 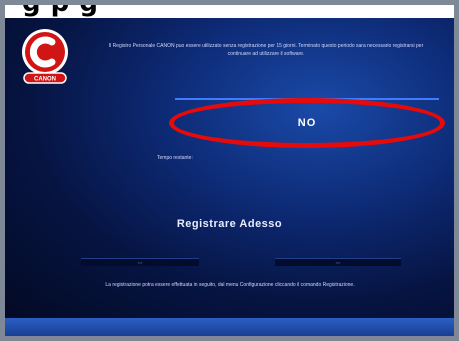 What do you see at coordinates (175, 158) in the screenshot?
I see `remaining-time-label: Tempo restante:` at bounding box center [175, 158].